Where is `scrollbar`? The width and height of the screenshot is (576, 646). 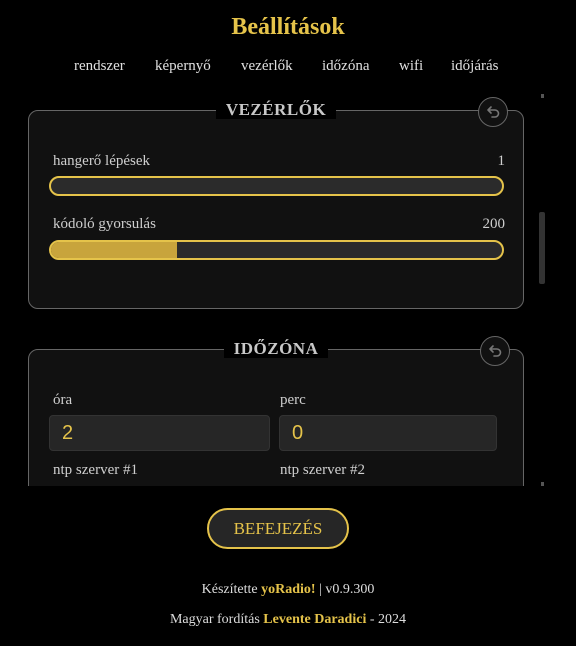 scrollbar is located at coordinates (542, 290).